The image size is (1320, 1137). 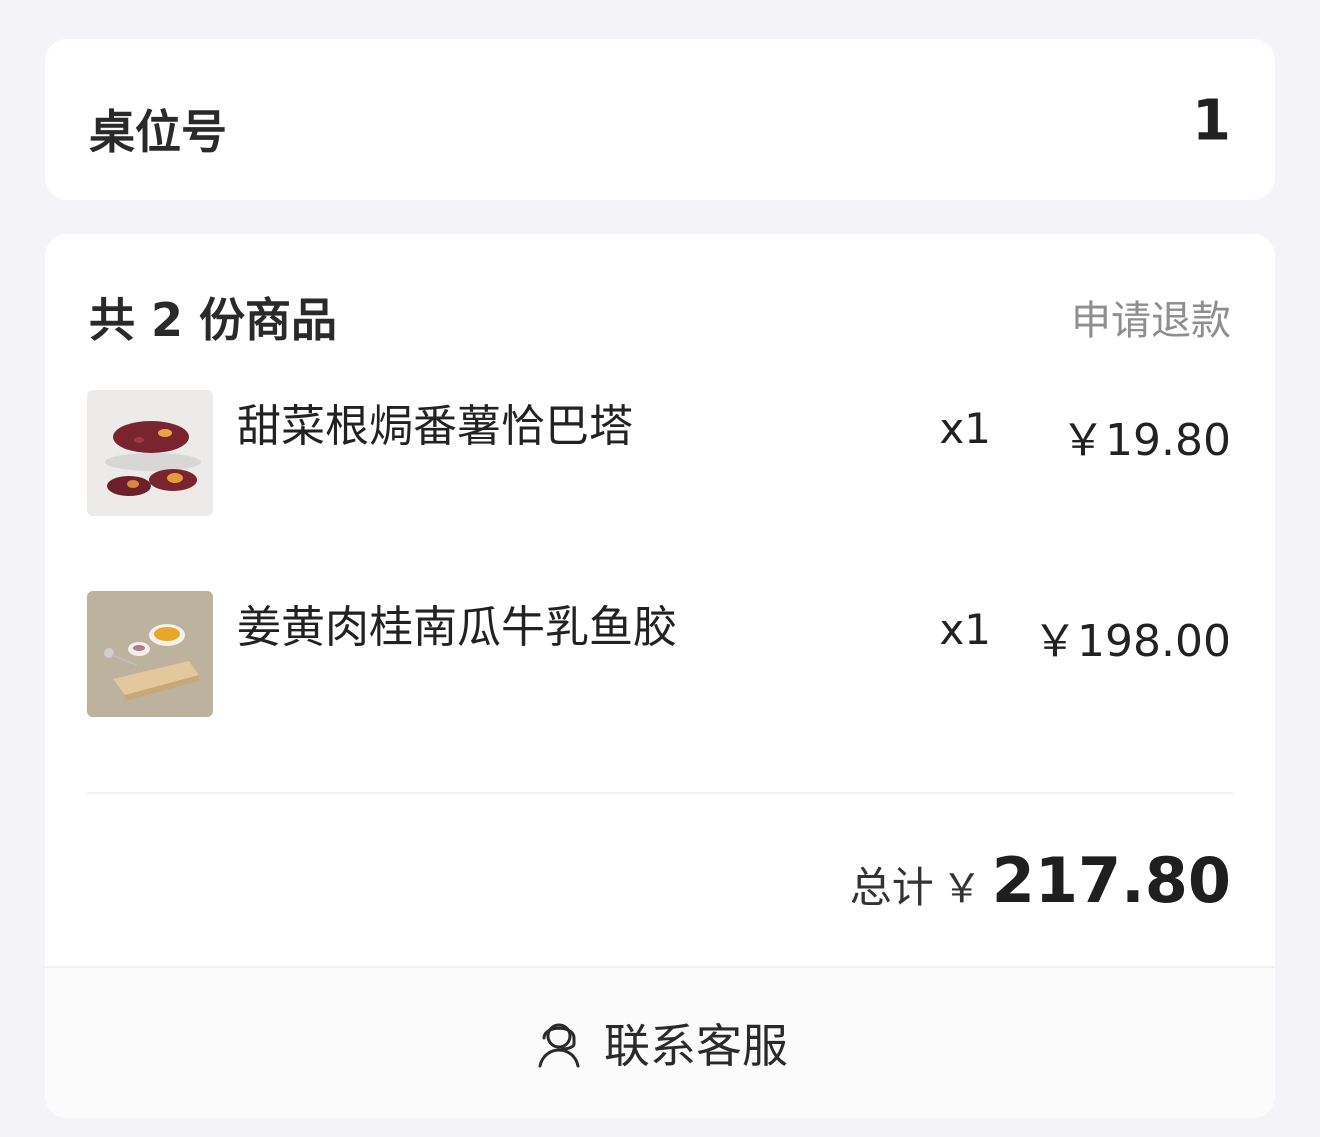 What do you see at coordinates (660, 793) in the screenshot?
I see `divider` at bounding box center [660, 793].